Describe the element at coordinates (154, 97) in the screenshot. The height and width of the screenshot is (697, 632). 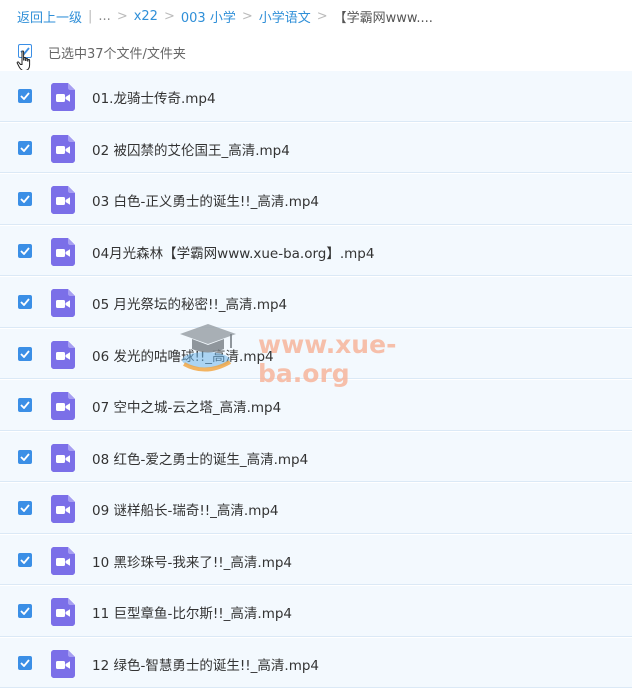
I see `file-name: 01.龙骑士传奇.mp4` at that location.